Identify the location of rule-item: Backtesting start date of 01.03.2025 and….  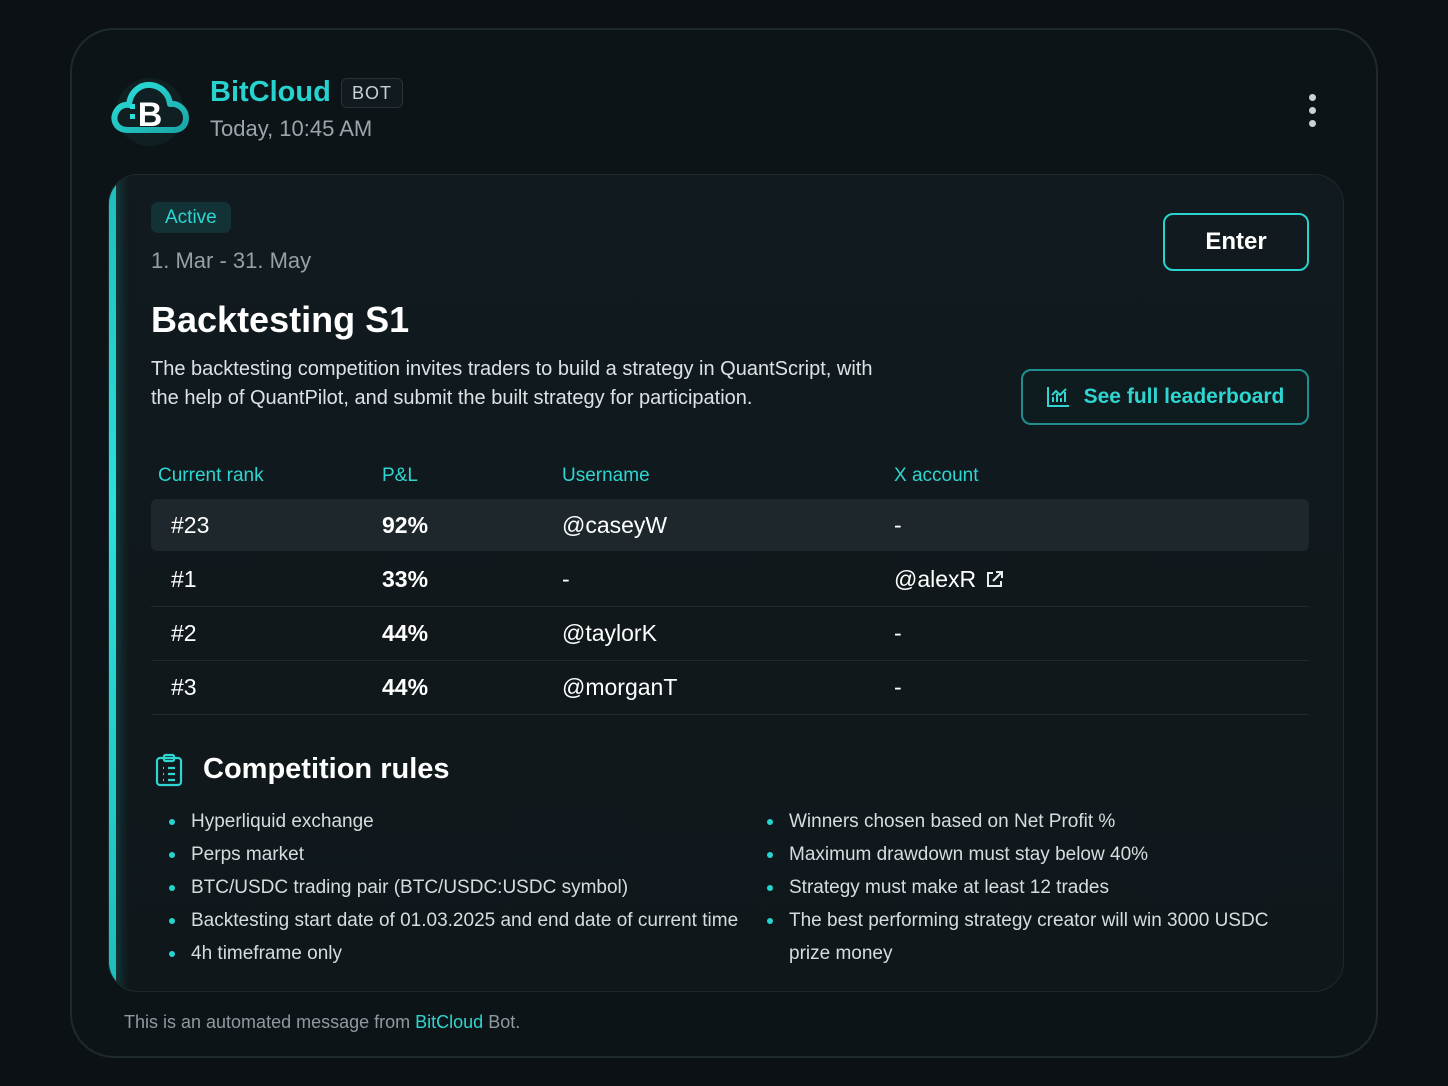
(459, 920).